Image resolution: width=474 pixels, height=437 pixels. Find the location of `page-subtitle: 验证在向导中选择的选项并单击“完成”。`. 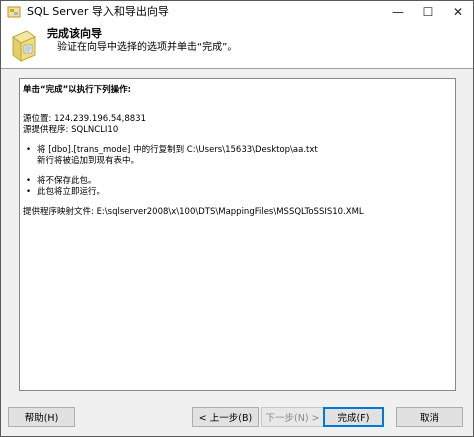

page-subtitle: 验证在向导中选择的选项并单击“完成”。 is located at coordinates (147, 47).